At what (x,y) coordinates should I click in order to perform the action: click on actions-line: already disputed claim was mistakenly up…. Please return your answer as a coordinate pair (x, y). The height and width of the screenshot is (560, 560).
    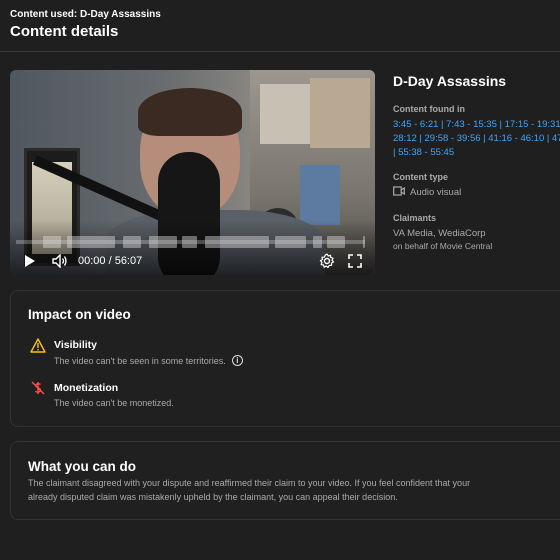
    Looking at the image, I should click on (213, 497).